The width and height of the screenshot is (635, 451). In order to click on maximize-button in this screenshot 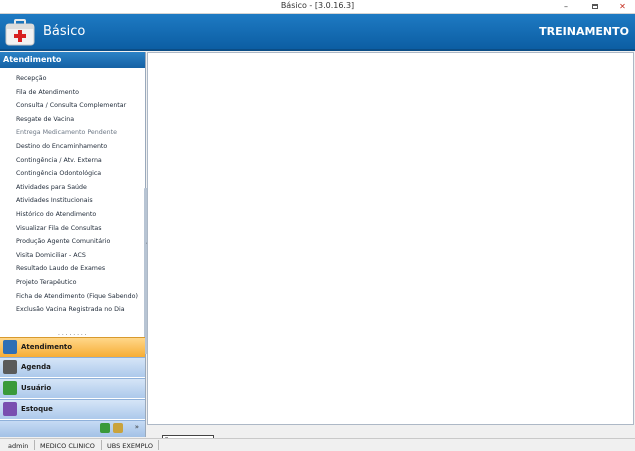, I will do `click(595, 7)`.